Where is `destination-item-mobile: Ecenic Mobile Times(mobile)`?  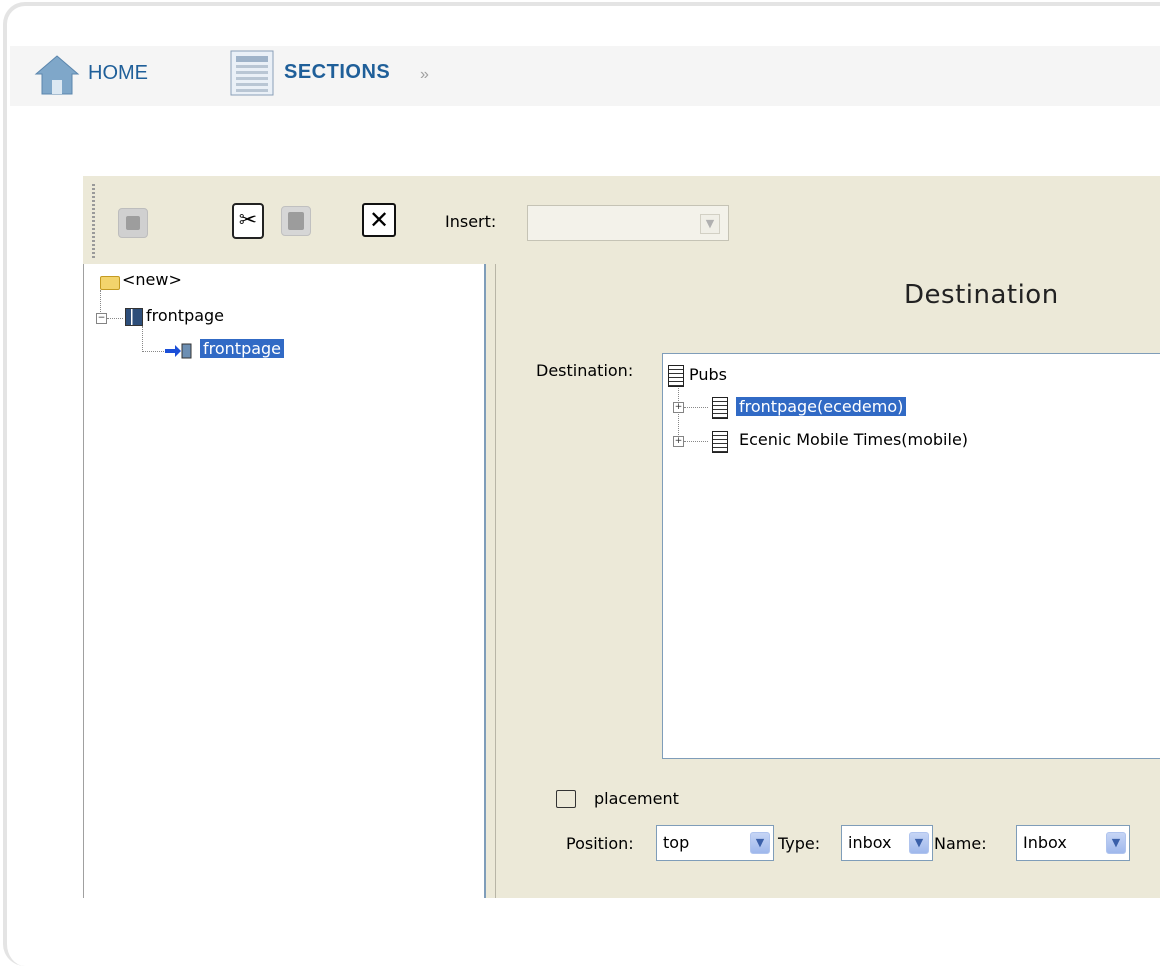 destination-item-mobile: Ecenic Mobile Times(mobile) is located at coordinates (853, 439).